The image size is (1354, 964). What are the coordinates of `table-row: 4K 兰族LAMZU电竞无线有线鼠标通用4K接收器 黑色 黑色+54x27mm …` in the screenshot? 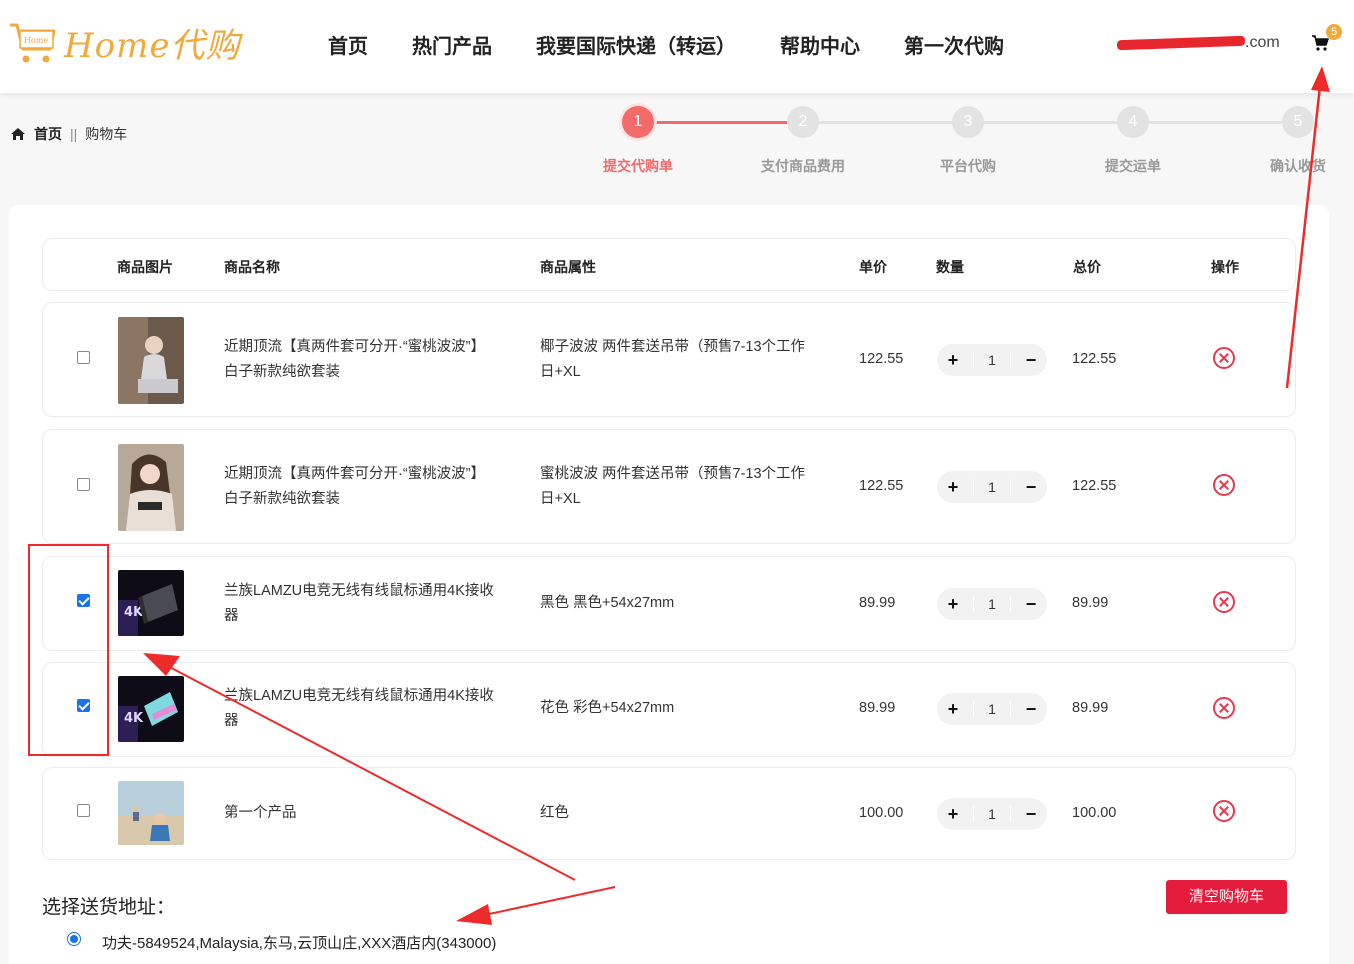 It's located at (669, 603).